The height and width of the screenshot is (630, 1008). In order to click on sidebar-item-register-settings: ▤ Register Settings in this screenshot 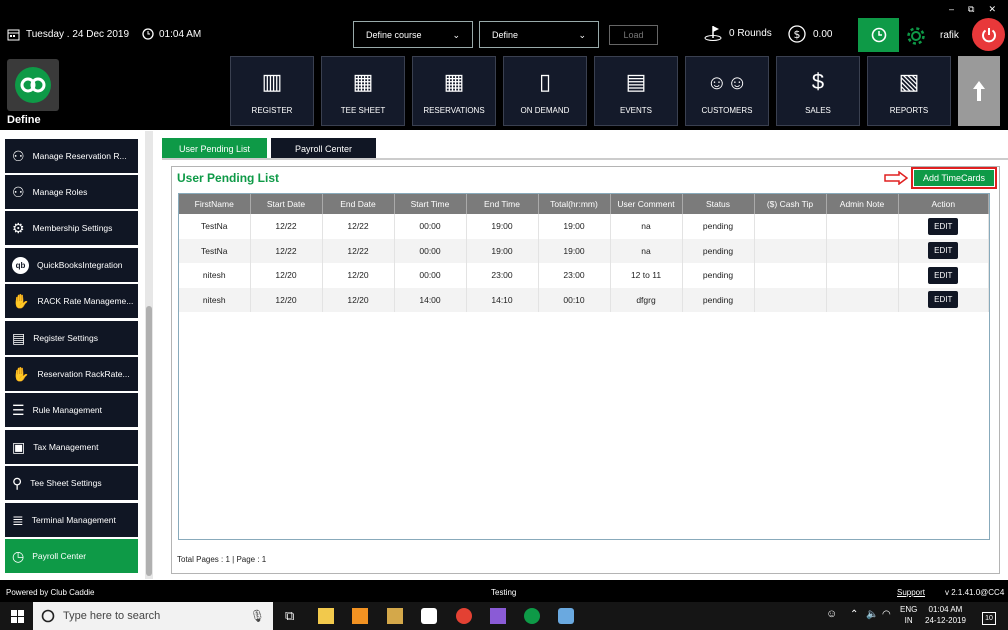, I will do `click(71, 338)`.